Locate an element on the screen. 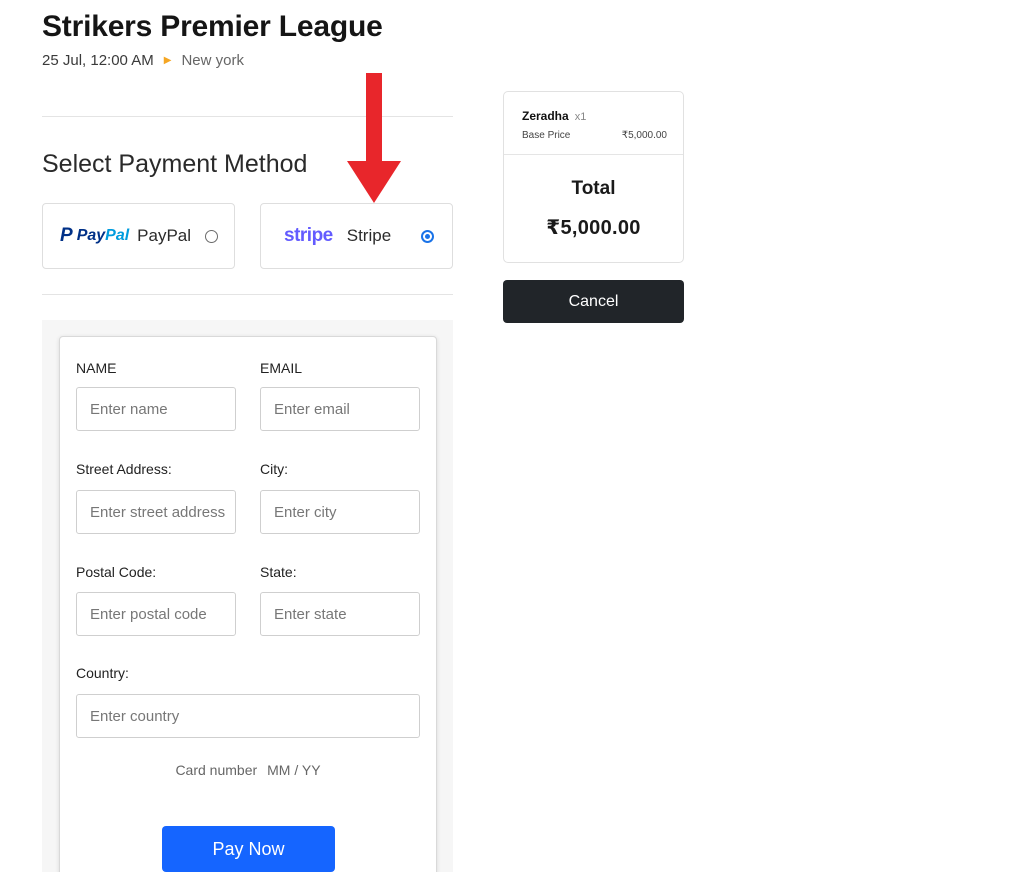 This screenshot has height=872, width=1024. event-location: New york is located at coordinates (212, 60).